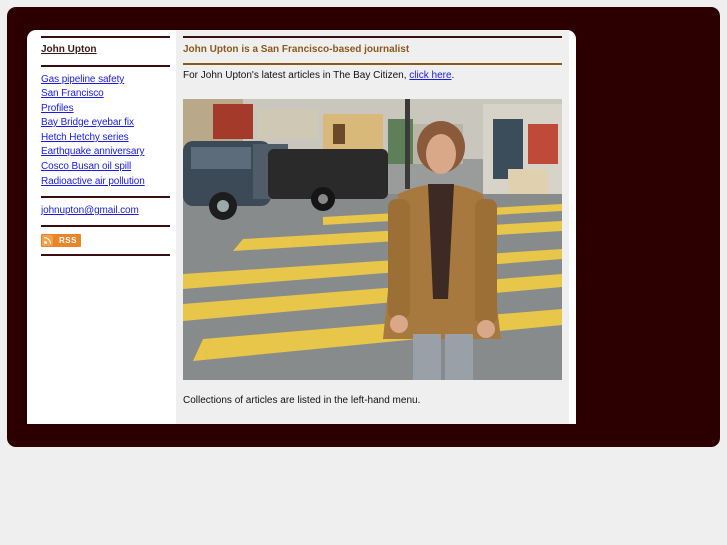  What do you see at coordinates (372, 64) in the screenshot?
I see `title-divider` at bounding box center [372, 64].